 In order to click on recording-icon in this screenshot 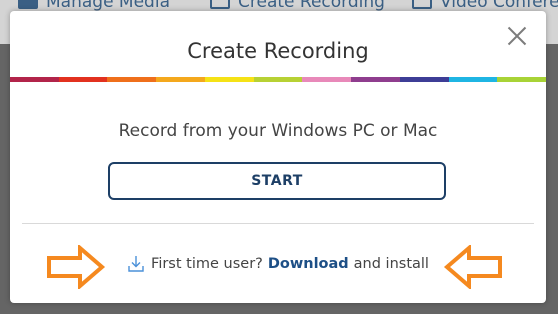, I will do `click(220, 4)`.